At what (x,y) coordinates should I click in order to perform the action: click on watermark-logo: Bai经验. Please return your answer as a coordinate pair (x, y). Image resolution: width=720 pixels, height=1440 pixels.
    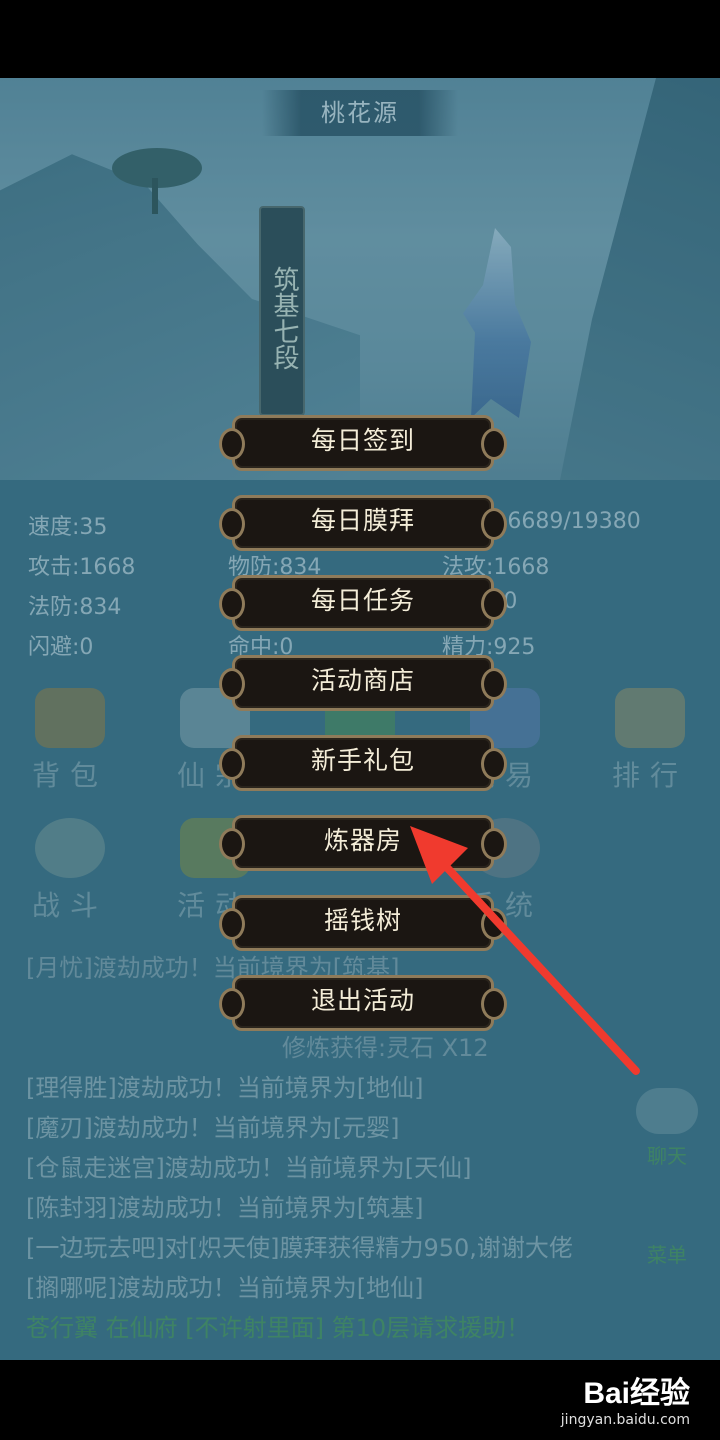
    Looking at the image, I should click on (636, 1393).